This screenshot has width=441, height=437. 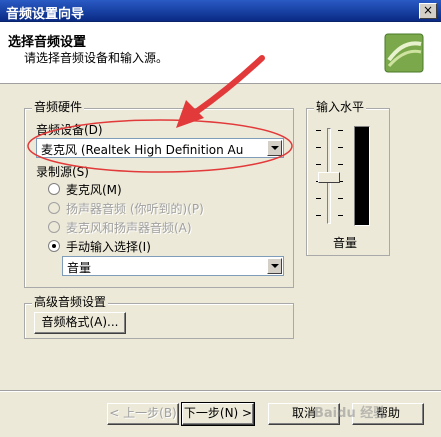 What do you see at coordinates (54, 227) in the screenshot?
I see `radio-mic-and-speaker` at bounding box center [54, 227].